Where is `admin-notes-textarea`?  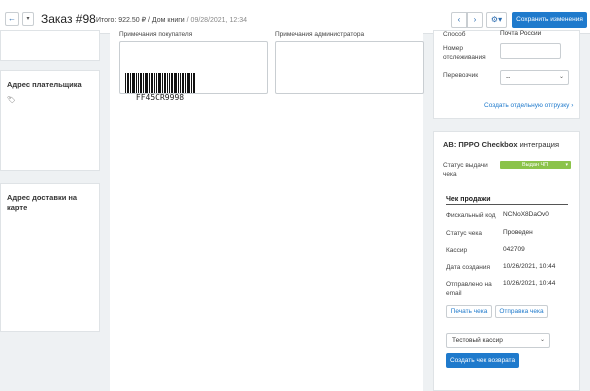 admin-notes-textarea is located at coordinates (349, 67).